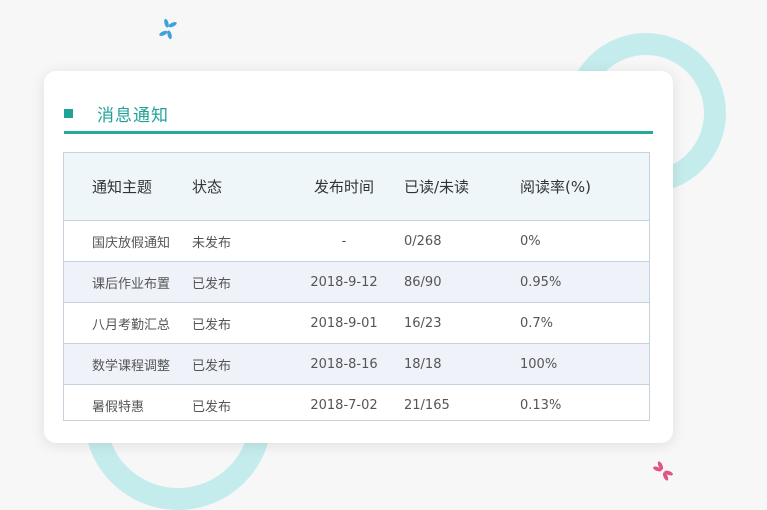  I want to click on table-row: 八月考勤汇总 已发布 2018-9-01 16/23 0.7%, so click(356, 323).